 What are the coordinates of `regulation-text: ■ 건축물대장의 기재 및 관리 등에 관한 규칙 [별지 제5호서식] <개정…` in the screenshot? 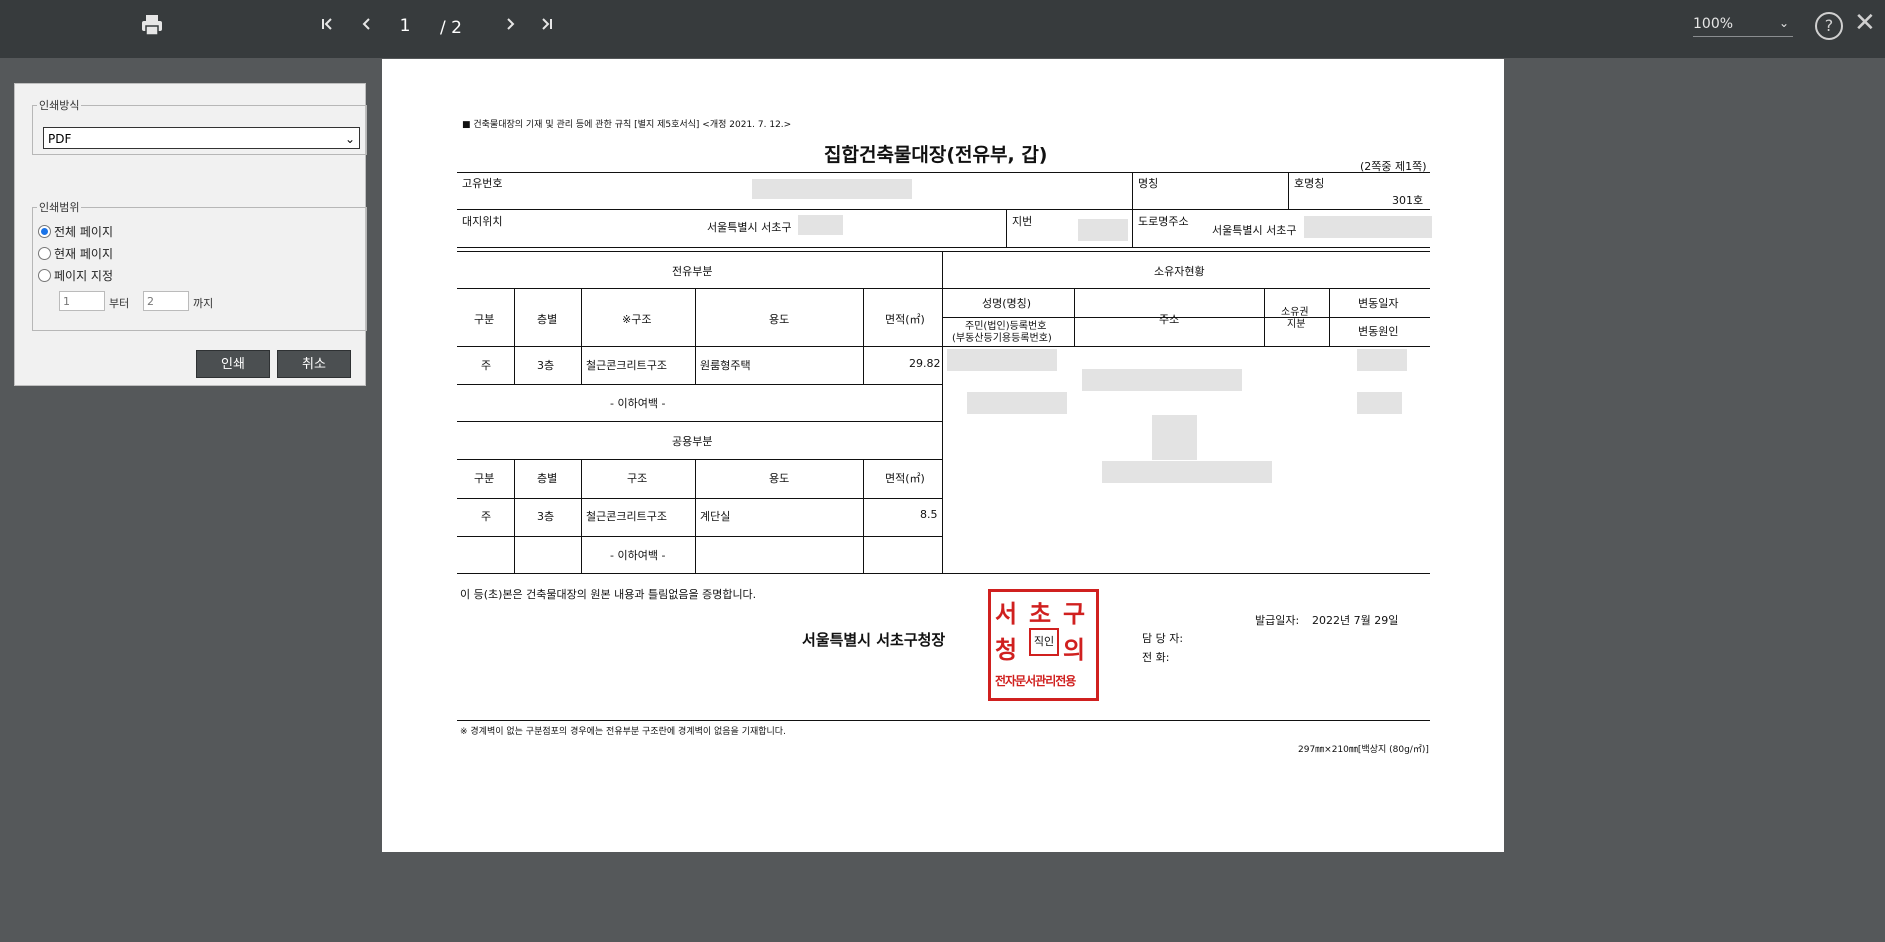 It's located at (627, 125).